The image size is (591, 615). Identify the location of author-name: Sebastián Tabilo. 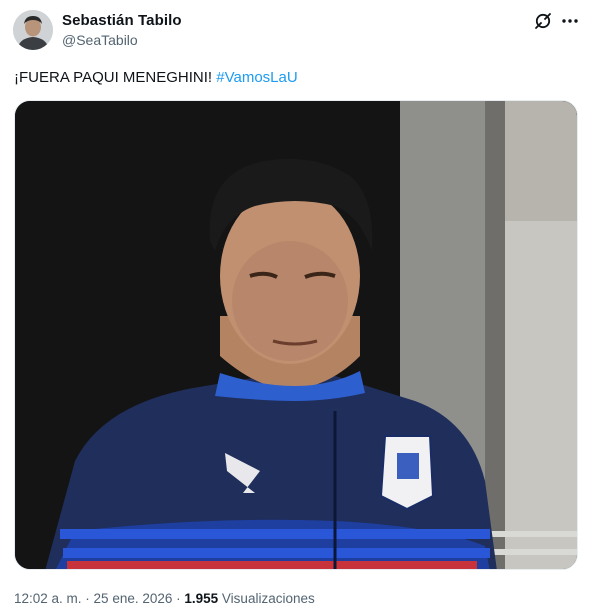
(122, 20).